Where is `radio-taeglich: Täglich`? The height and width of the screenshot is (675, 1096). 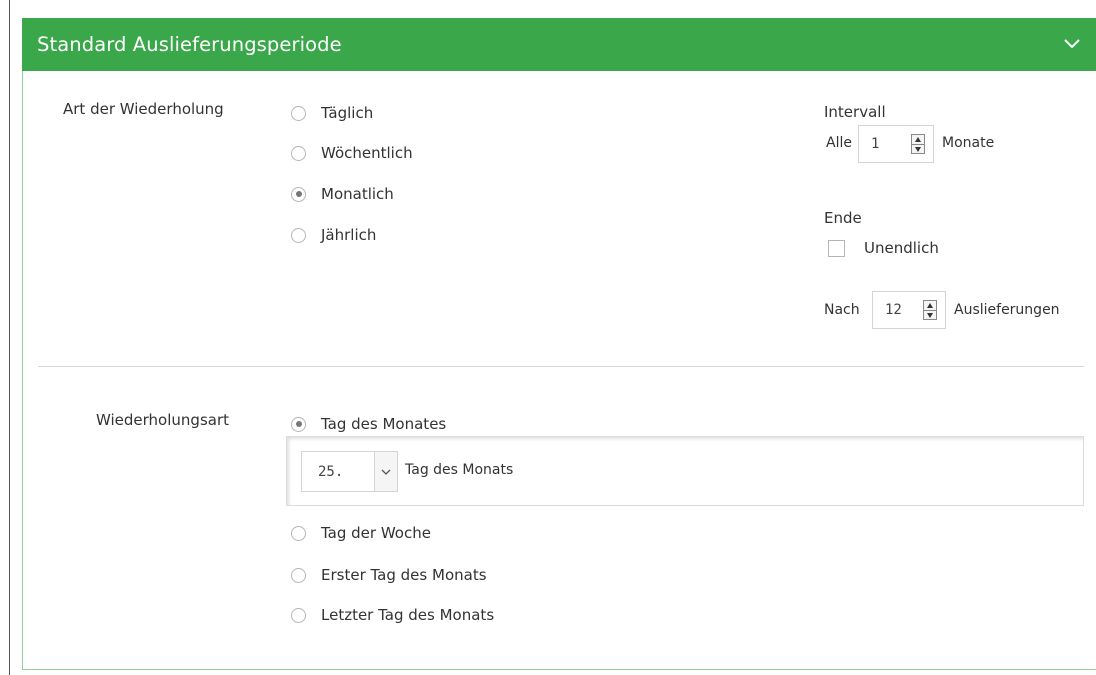 radio-taeglich: Täglich is located at coordinates (332, 113).